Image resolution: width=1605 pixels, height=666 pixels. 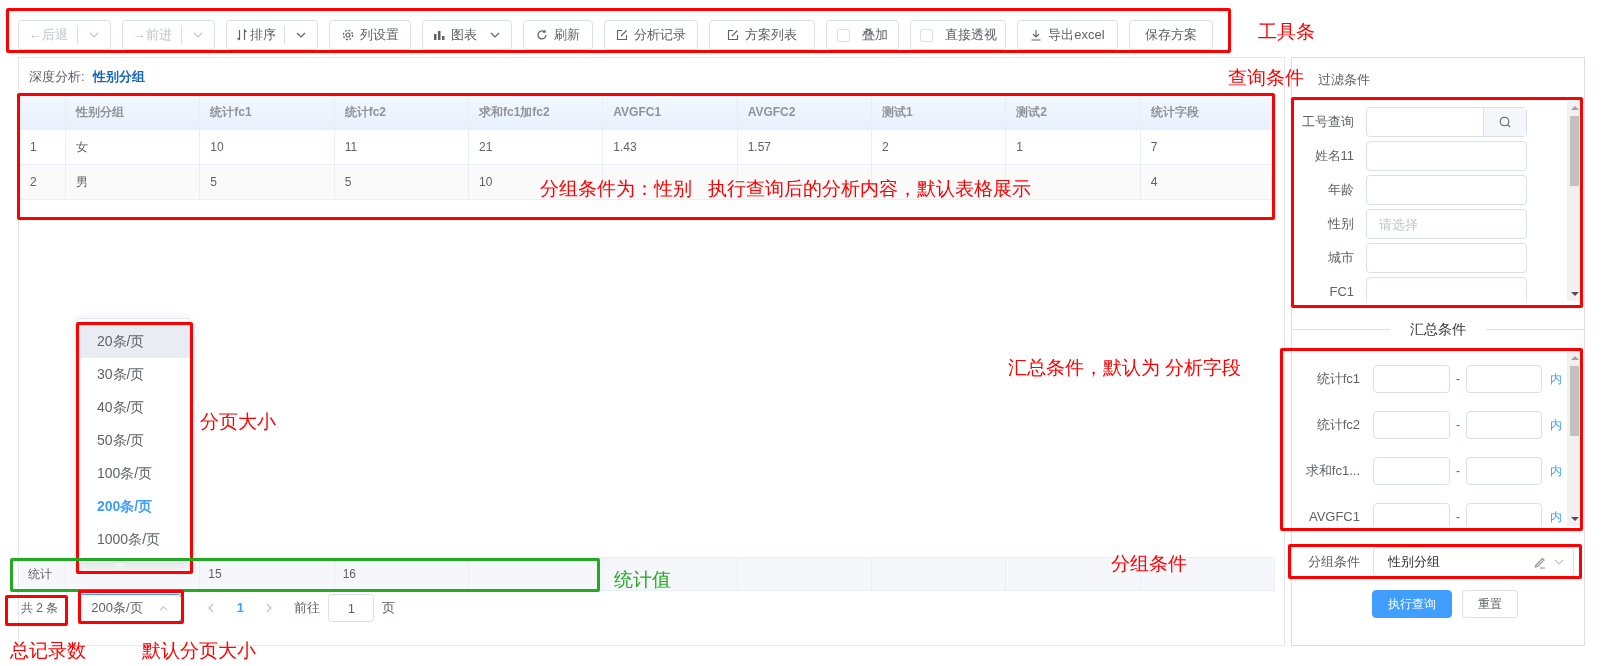 What do you see at coordinates (862, 35) in the screenshot?
I see `checkbox-button: 叠加` at bounding box center [862, 35].